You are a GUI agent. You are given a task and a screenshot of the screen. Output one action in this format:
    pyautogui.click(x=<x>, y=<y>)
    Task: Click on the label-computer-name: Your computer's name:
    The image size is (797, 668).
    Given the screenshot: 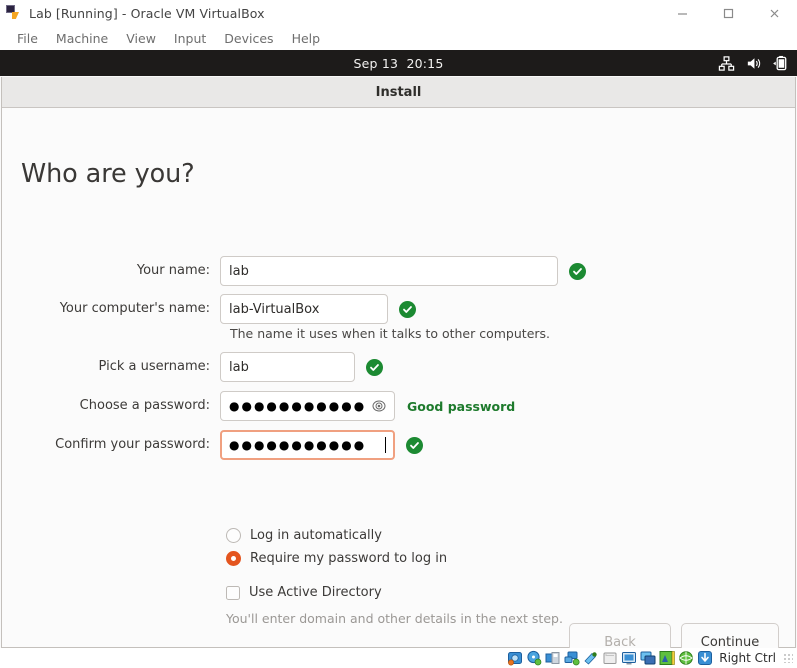 What is the action you would take?
    pyautogui.click(x=134, y=308)
    